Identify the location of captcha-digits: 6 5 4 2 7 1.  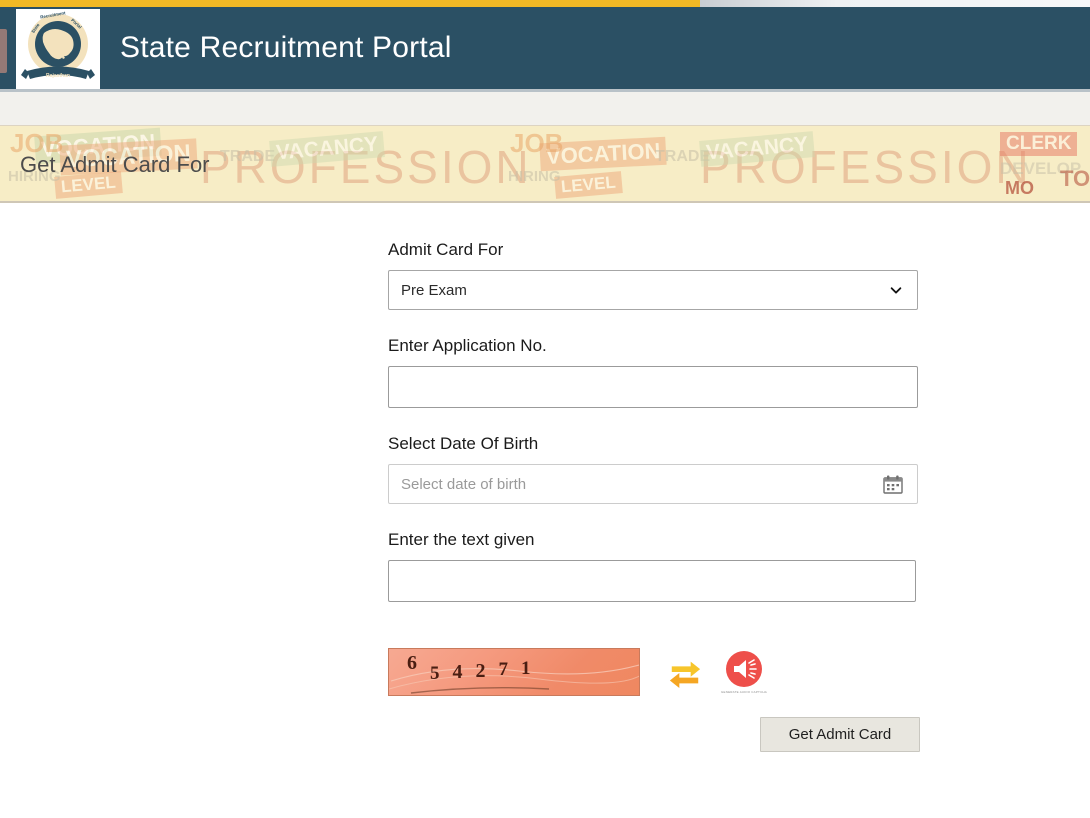
(514, 672).